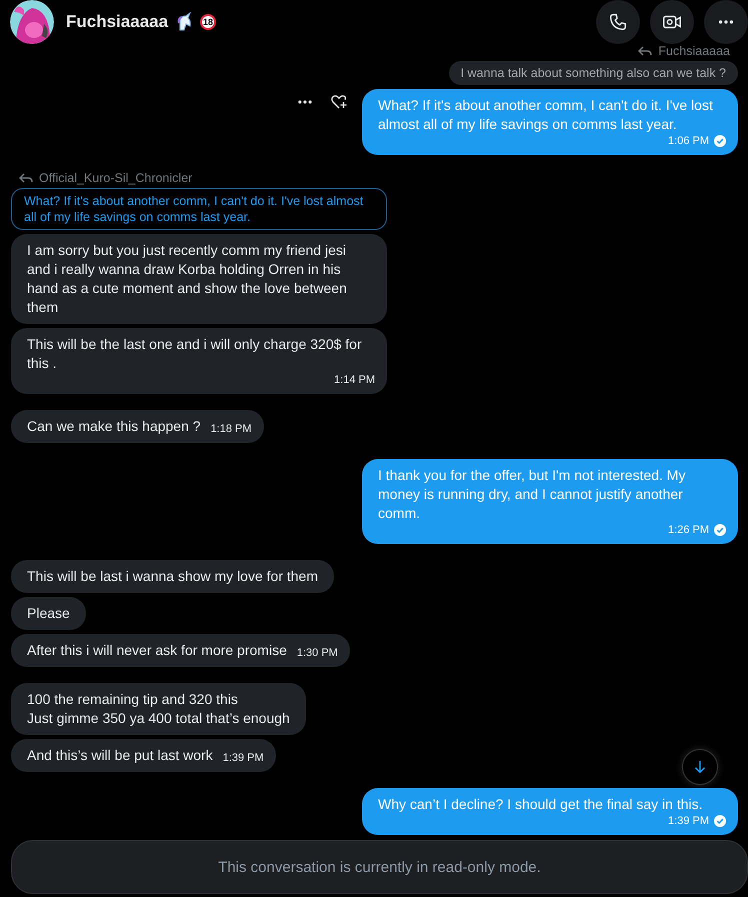 The width and height of the screenshot is (748, 897). Describe the element at coordinates (114, 426) in the screenshot. I see `message-text: Can we make this happen ?` at that location.